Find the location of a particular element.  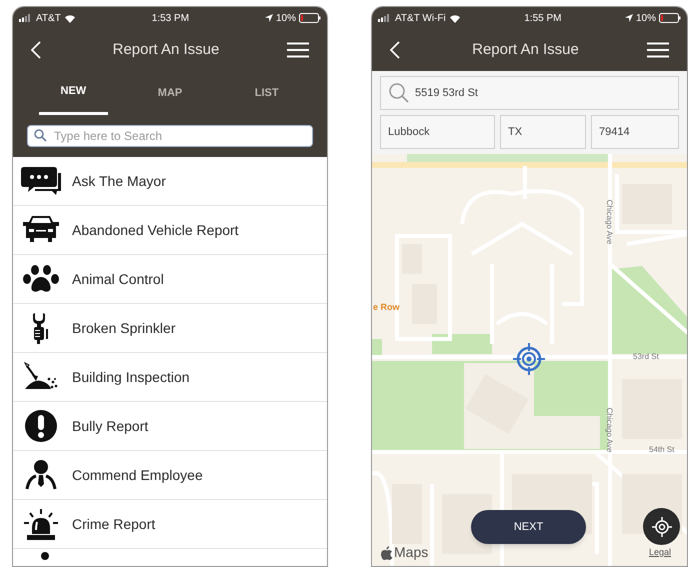

next-button: NEXT is located at coordinates (528, 527).